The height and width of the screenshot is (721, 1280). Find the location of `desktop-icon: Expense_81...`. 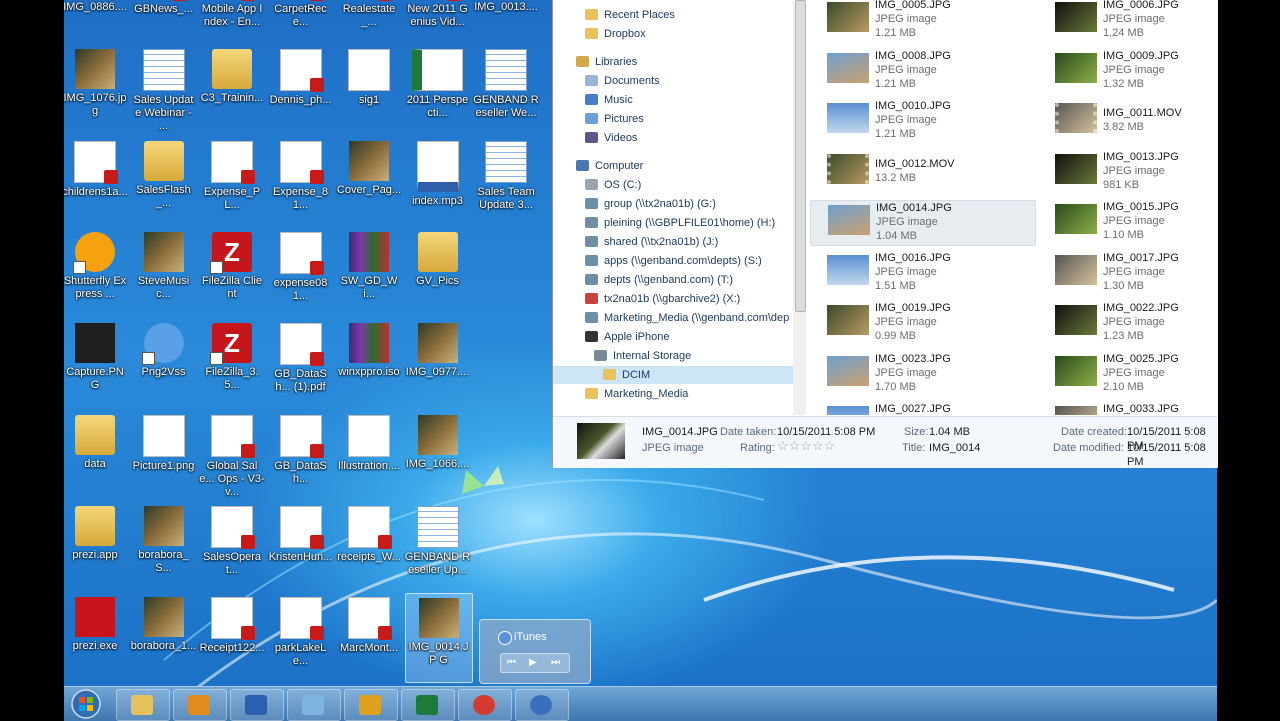

desktop-icon: Expense_81... is located at coordinates (301, 181).